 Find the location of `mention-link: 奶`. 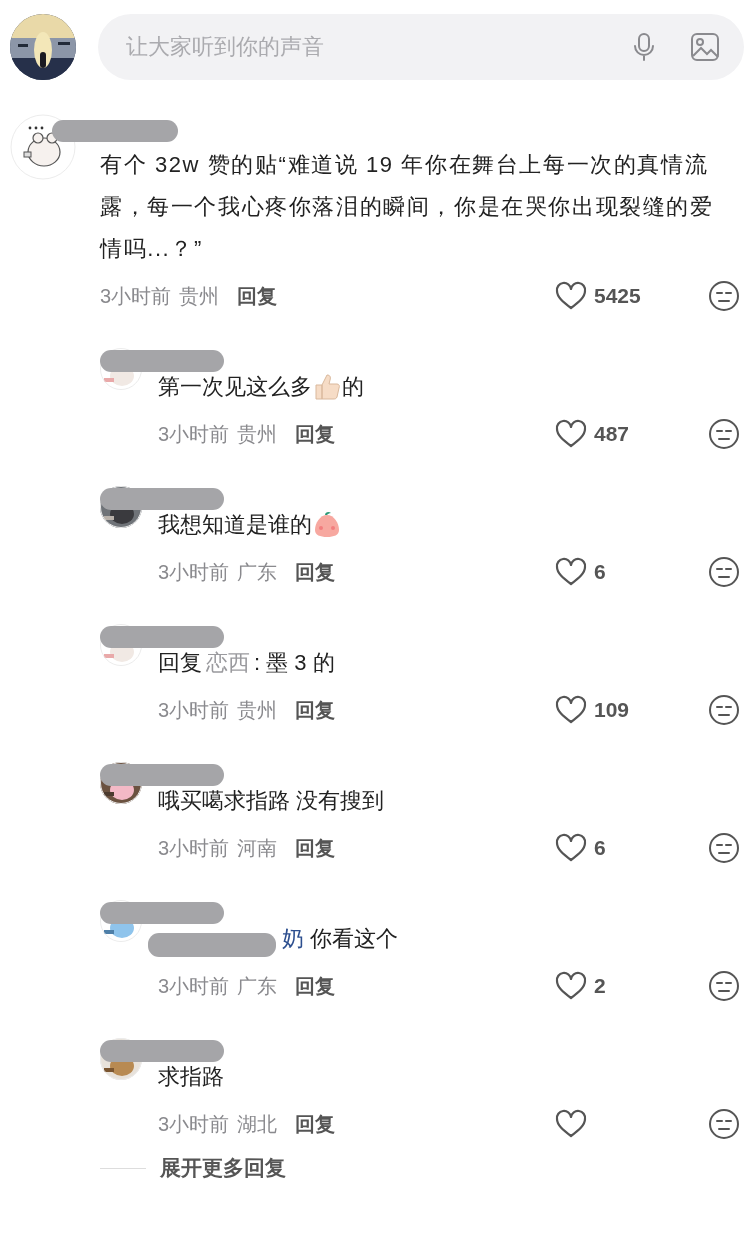

mention-link: 奶 is located at coordinates (293, 939).